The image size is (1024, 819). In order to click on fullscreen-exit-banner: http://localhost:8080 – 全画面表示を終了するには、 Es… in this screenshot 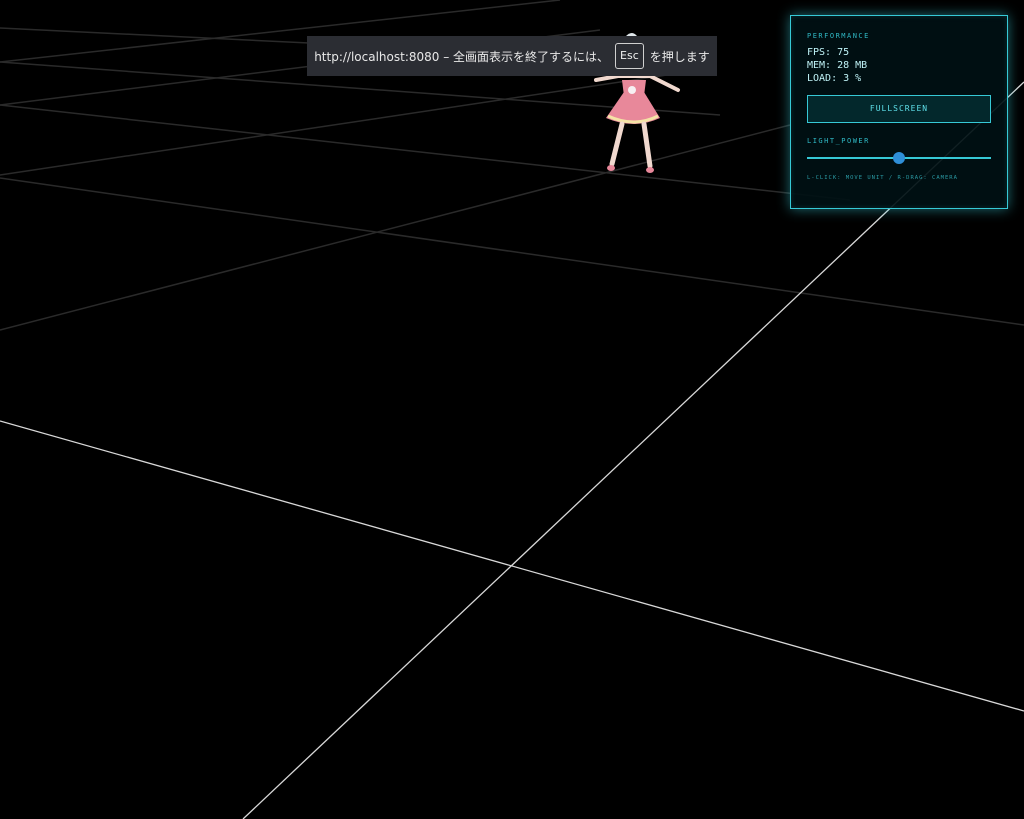, I will do `click(512, 56)`.